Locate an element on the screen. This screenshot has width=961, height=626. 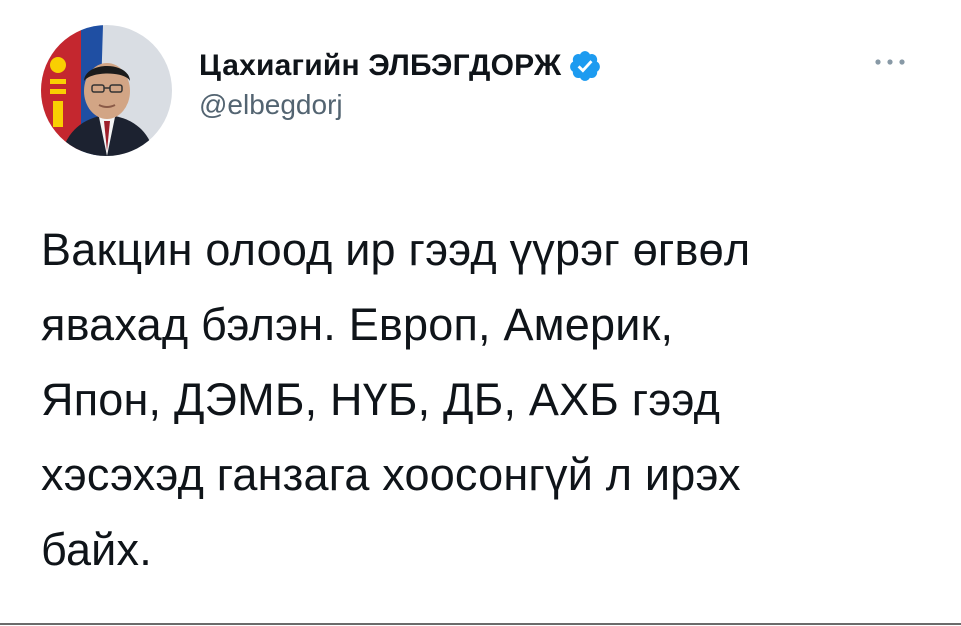
tweet-text-line: явахад бэлэн. Европ, Америк, is located at coordinates (357, 324).